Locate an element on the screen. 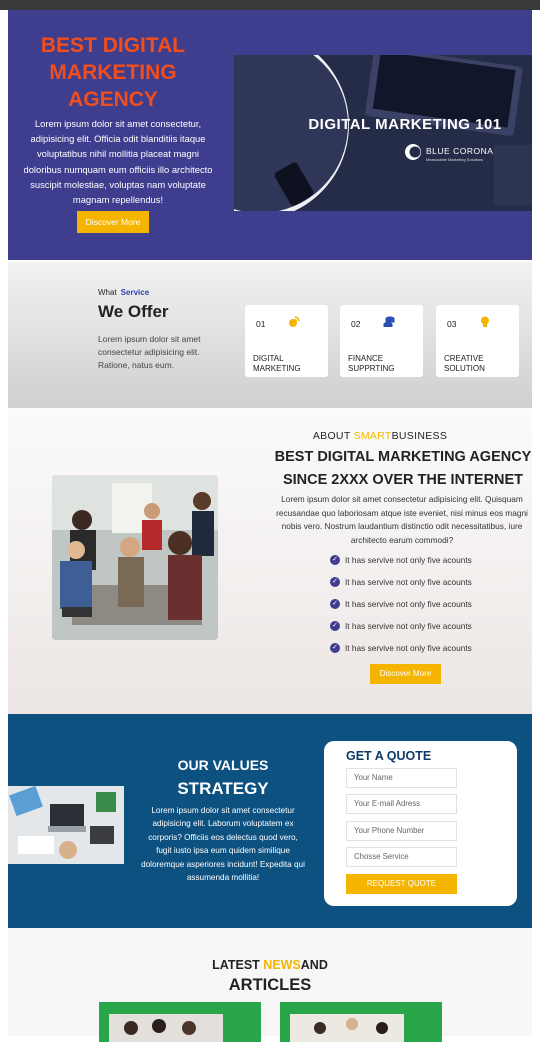 The height and width of the screenshot is (1042, 540). email-input: Your E-mail Adress is located at coordinates (401, 804).